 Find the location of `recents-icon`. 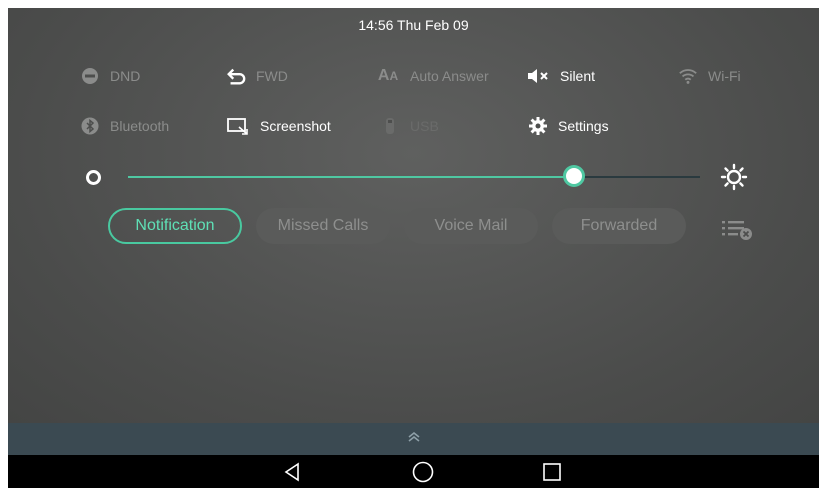

recents-icon is located at coordinates (552, 472).